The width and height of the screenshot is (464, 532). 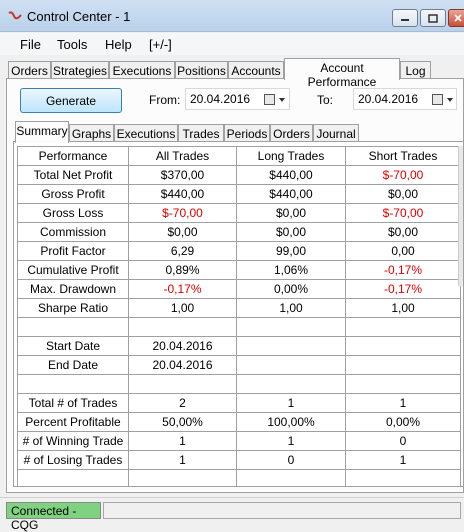 I want to click on subtab-graphs: Graphs, so click(x=91, y=133).